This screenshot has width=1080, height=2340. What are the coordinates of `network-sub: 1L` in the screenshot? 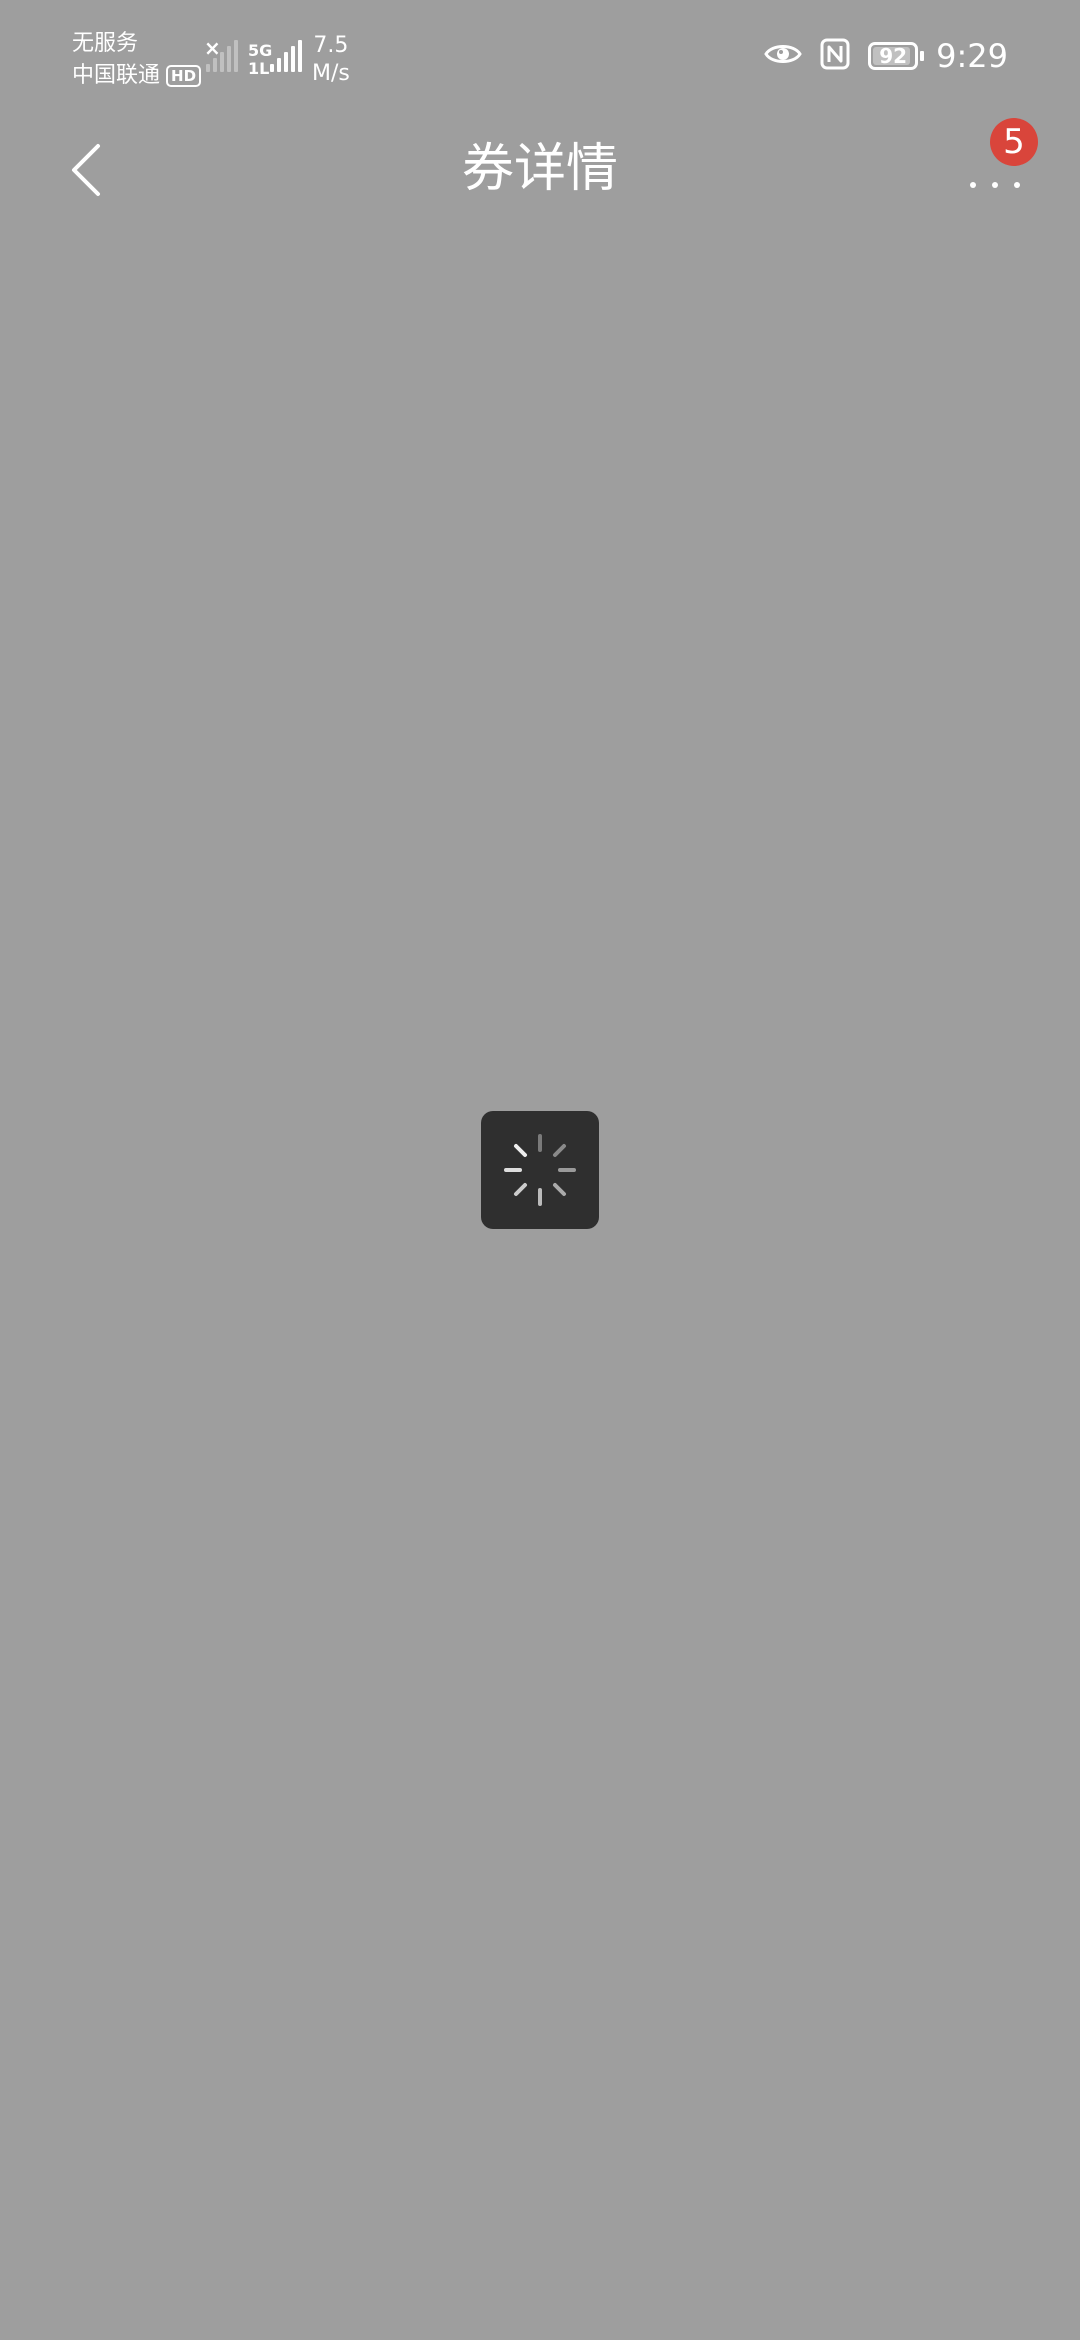 It's located at (259, 68).